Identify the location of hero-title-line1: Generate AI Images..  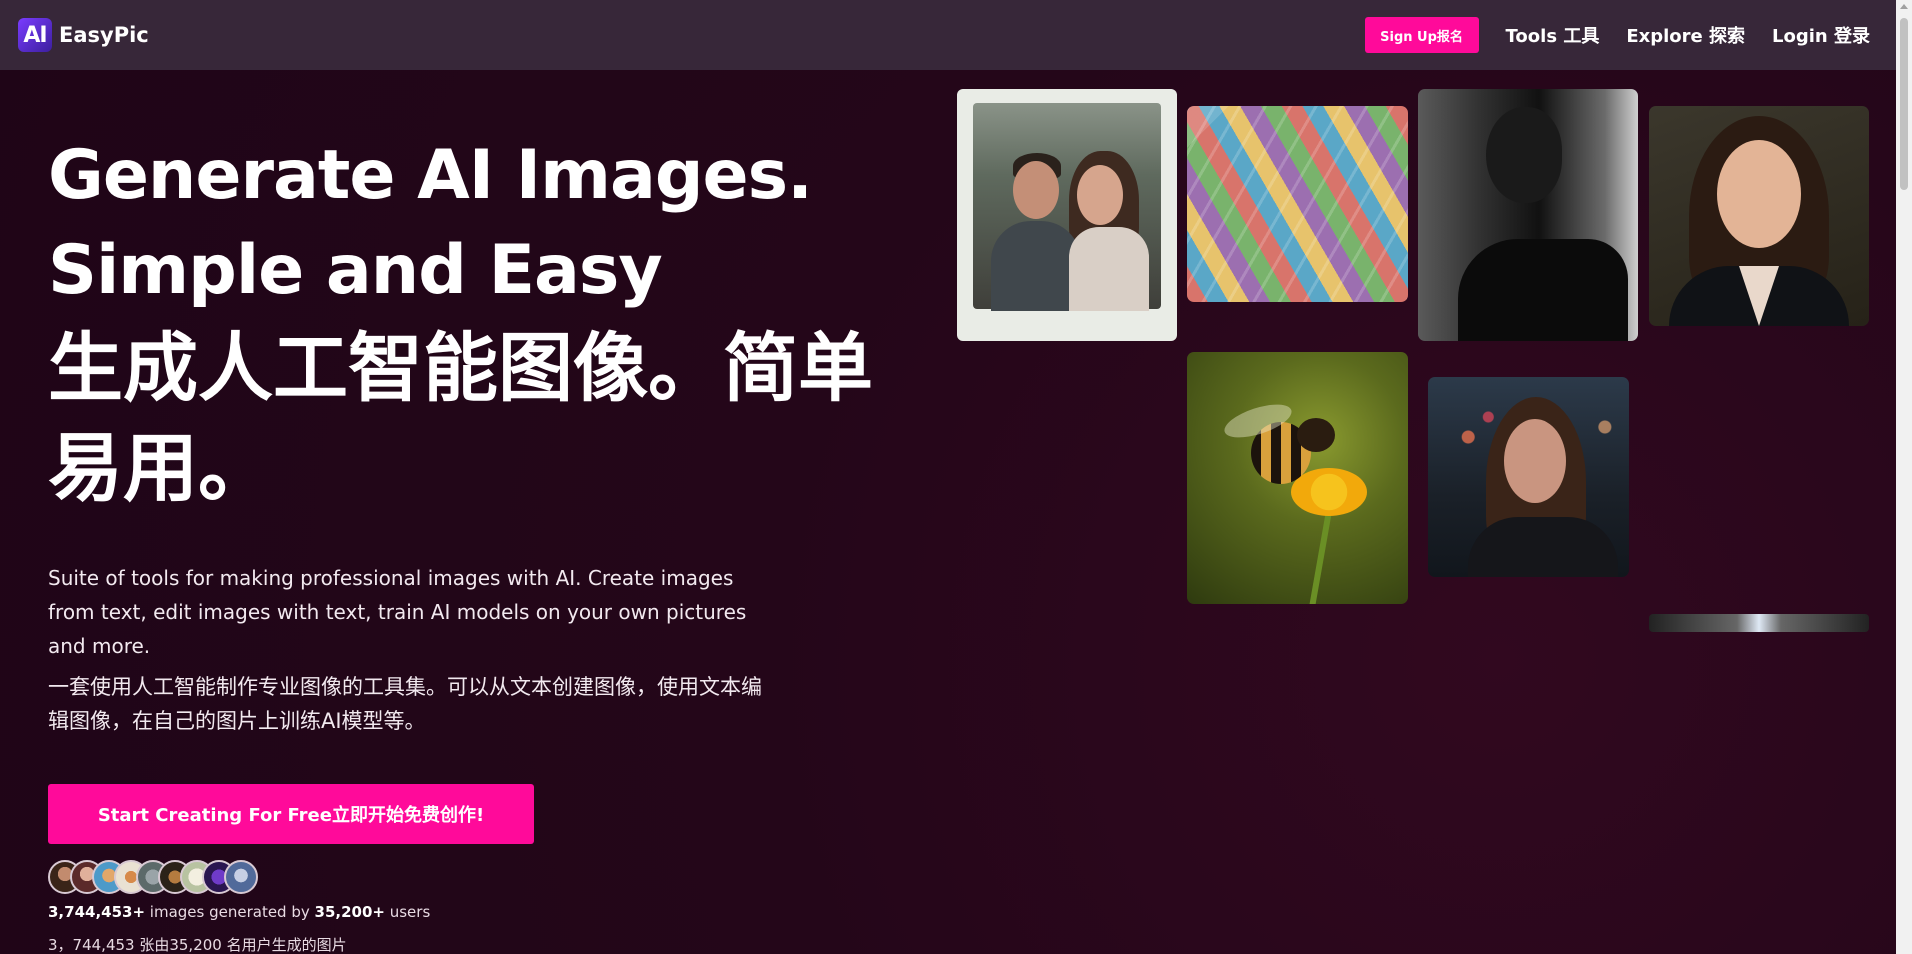
(430, 175).